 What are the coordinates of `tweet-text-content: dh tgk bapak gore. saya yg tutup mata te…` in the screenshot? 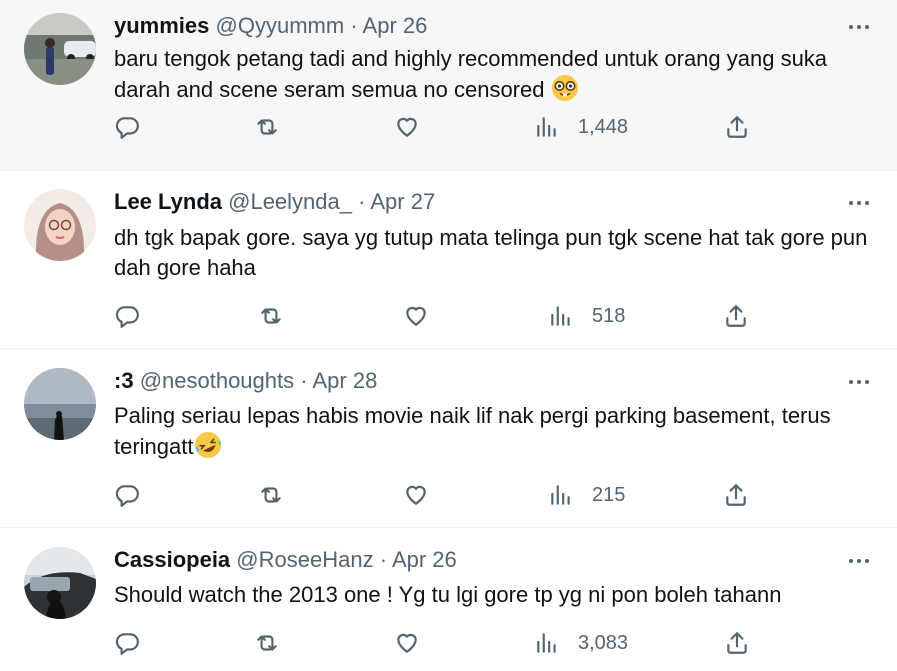 It's located at (491, 252).